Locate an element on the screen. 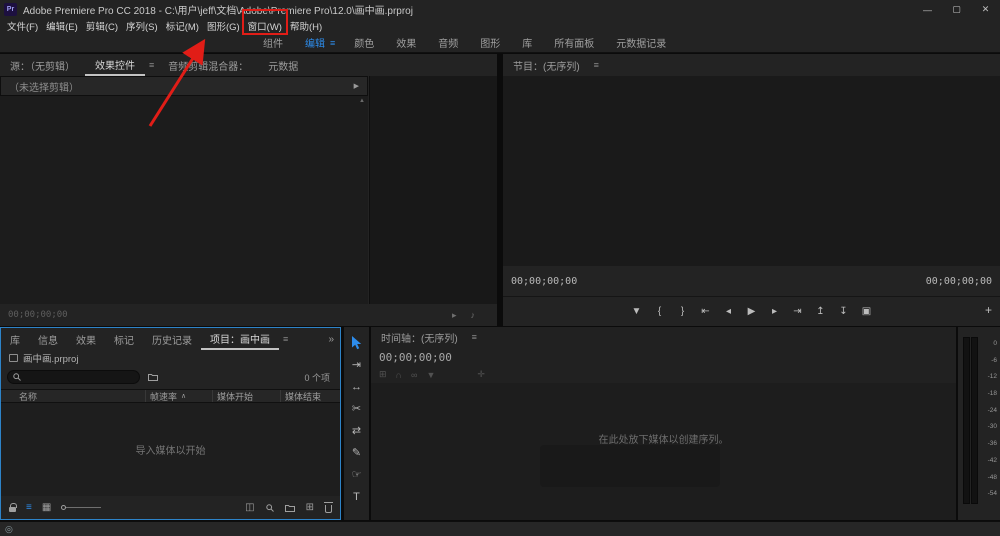 The height and width of the screenshot is (536, 1000). tab-program-monitor: 节目：(无序列) is located at coordinates (546, 65).